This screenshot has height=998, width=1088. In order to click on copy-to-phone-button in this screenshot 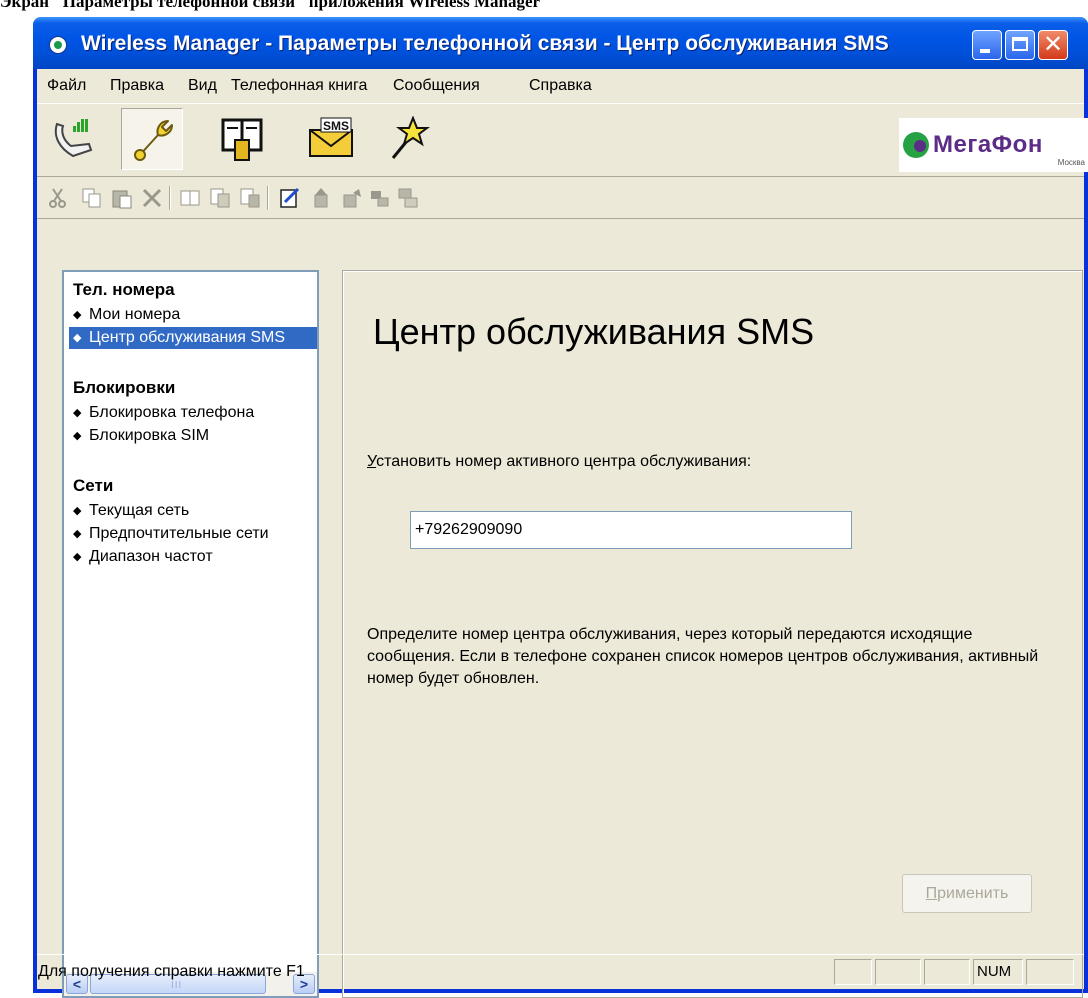, I will do `click(220, 198)`.